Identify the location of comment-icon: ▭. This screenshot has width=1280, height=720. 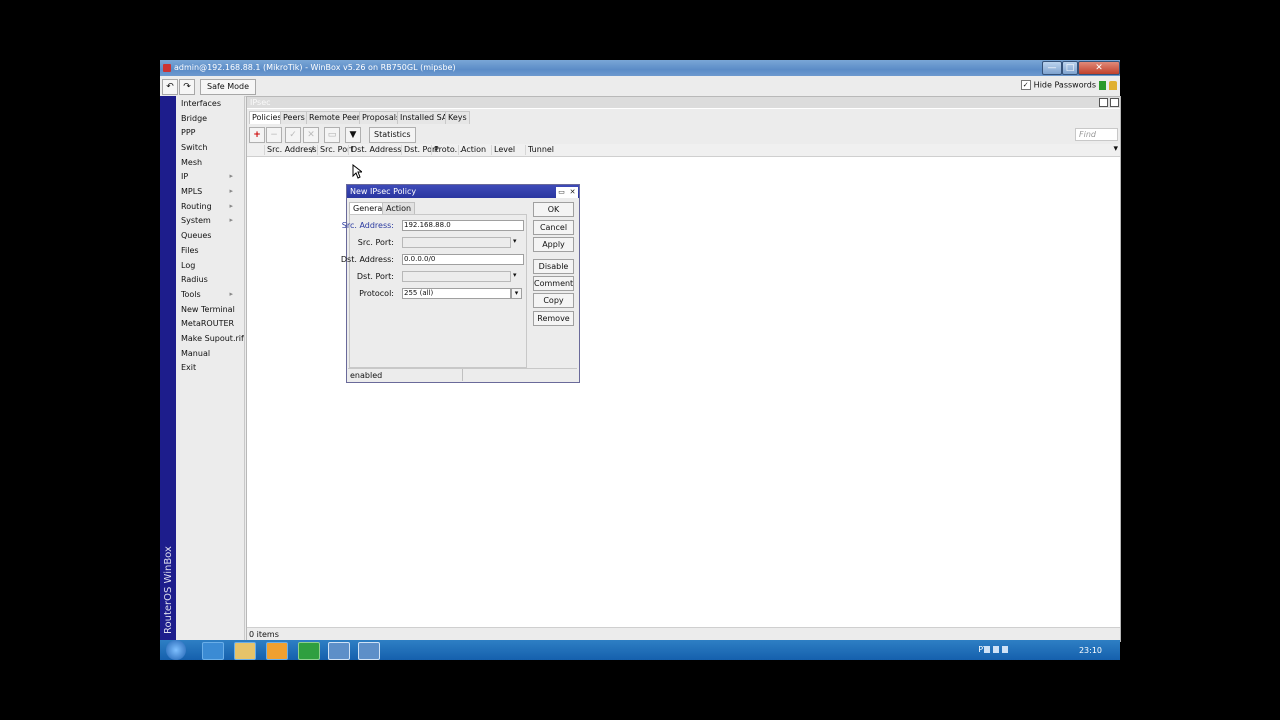
(332, 135).